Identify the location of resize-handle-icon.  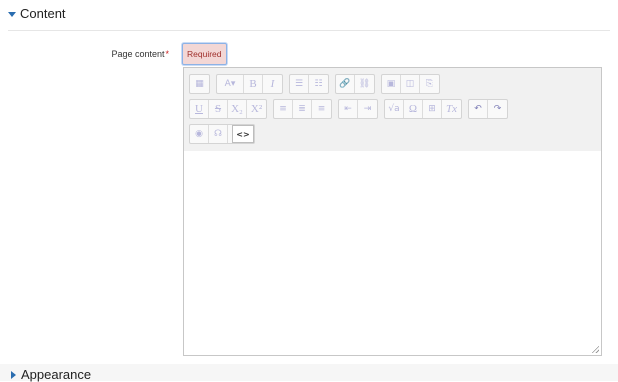
(595, 349).